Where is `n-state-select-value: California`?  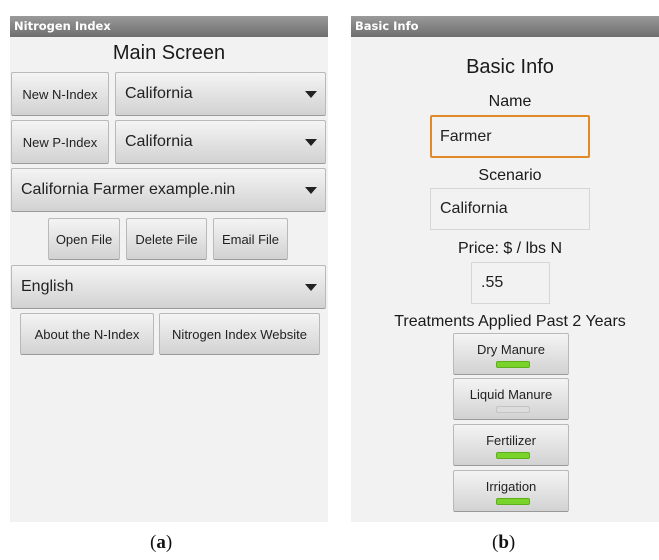 n-state-select-value: California is located at coordinates (159, 93).